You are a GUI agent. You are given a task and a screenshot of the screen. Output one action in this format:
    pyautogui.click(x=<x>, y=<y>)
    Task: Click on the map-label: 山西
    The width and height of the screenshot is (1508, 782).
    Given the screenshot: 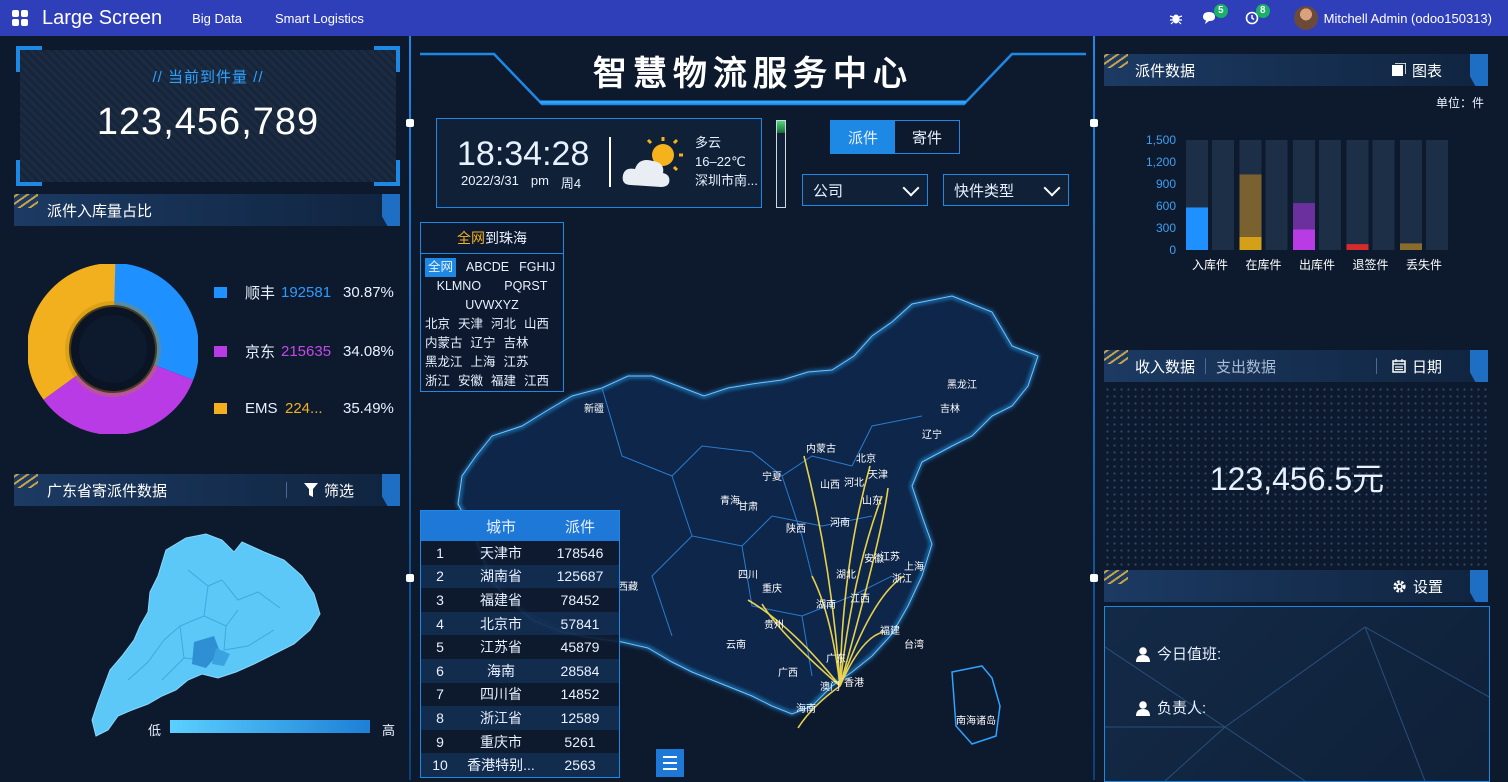 What is the action you would take?
    pyautogui.click(x=830, y=485)
    